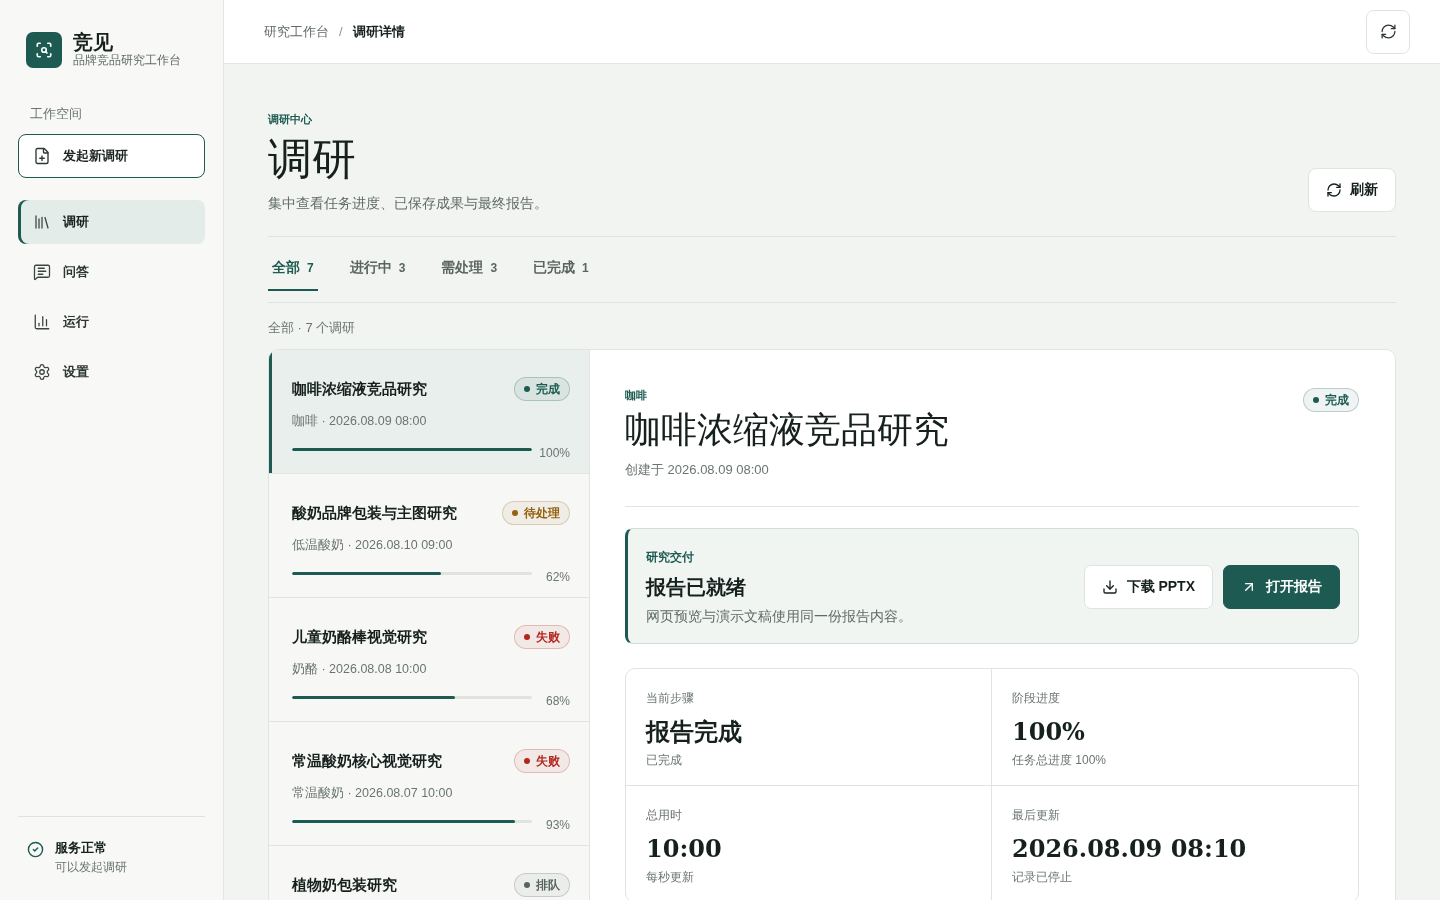 This screenshot has height=900, width=1440. I want to click on progress-percent: 100%, so click(554, 453).